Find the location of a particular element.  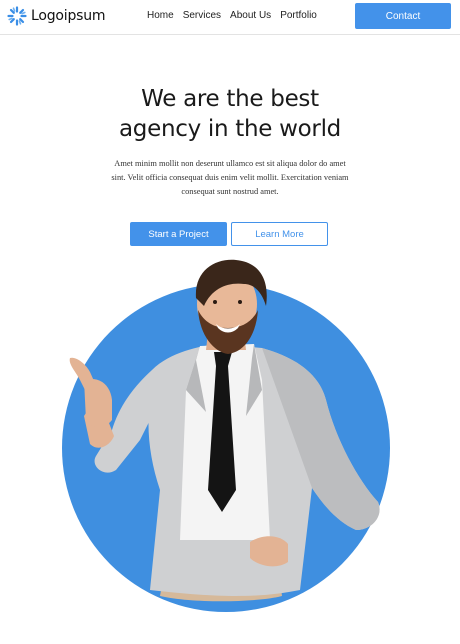

hero-title-line-1: We are the best is located at coordinates (230, 99).